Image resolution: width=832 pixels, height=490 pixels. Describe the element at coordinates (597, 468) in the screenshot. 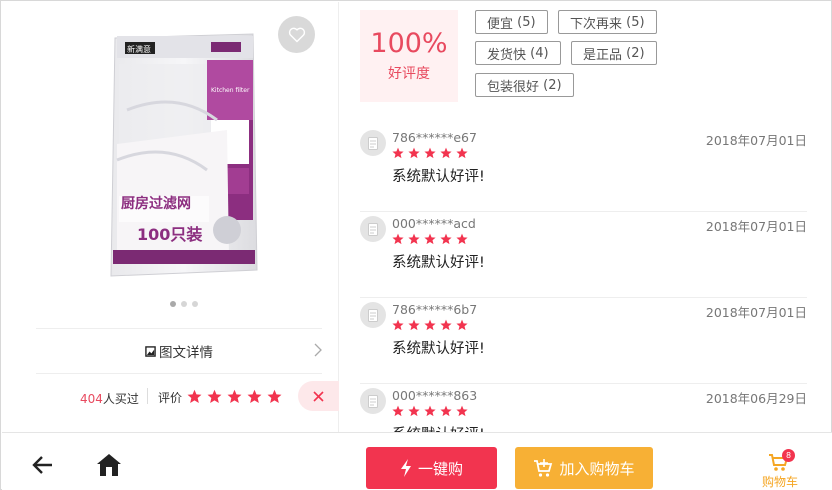

I see `add-to-cart-label: 加入购物车` at that location.